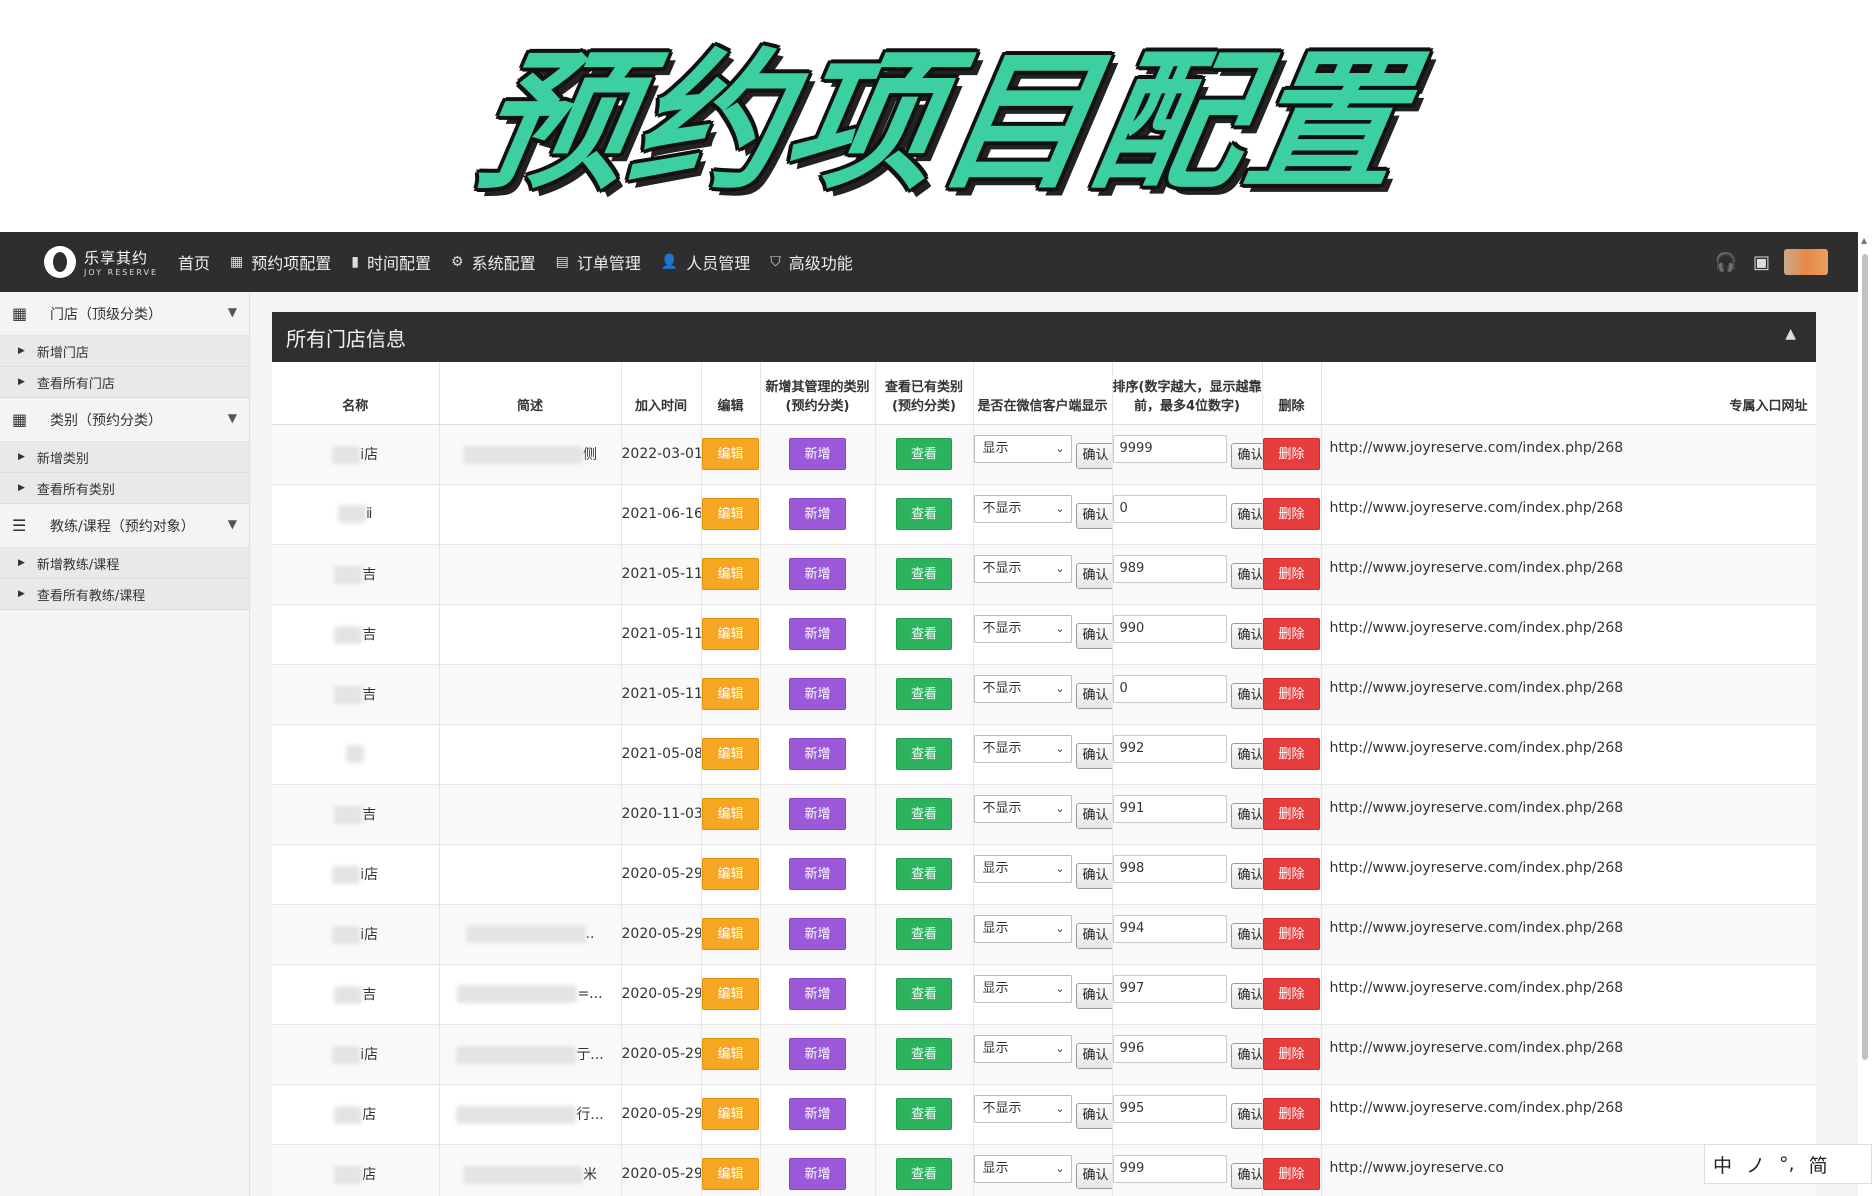 The image size is (1872, 1196). I want to click on nav-item-1: ▦ 预约项配置, so click(280, 262).